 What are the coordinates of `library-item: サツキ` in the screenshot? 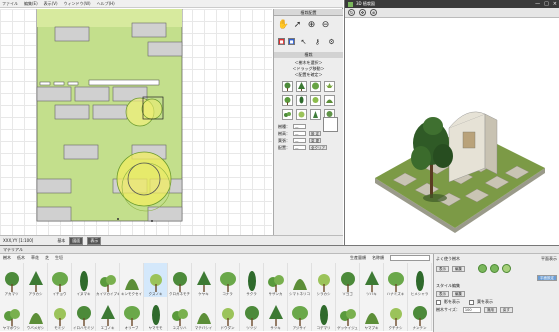 It's located at (276, 314).